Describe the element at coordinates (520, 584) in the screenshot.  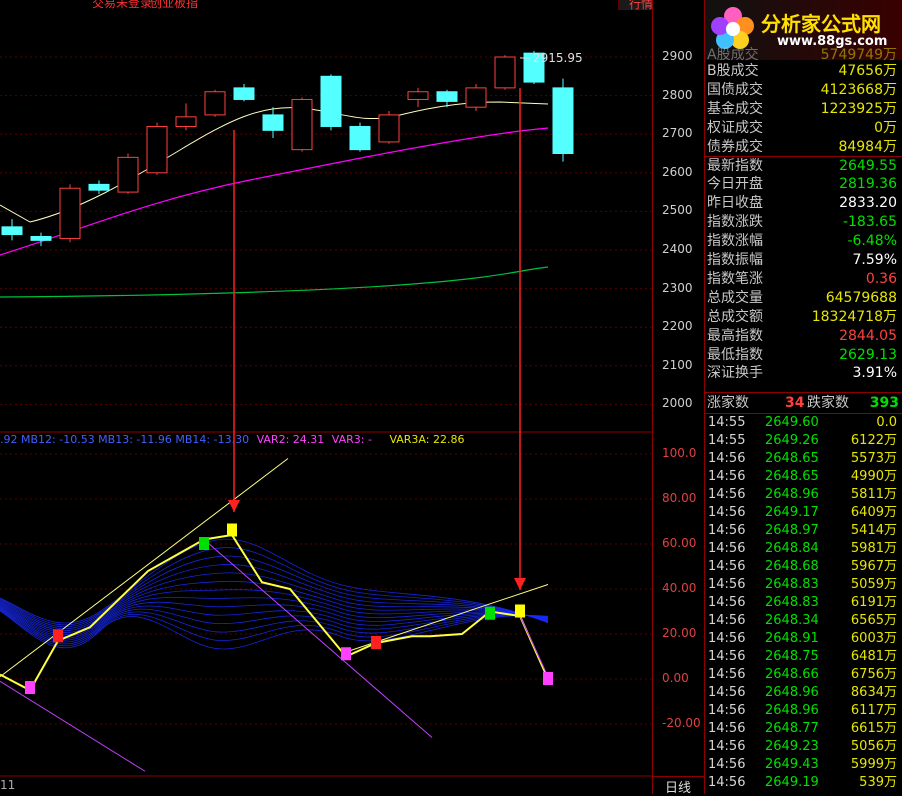
I see `arrow-head-icon` at that location.